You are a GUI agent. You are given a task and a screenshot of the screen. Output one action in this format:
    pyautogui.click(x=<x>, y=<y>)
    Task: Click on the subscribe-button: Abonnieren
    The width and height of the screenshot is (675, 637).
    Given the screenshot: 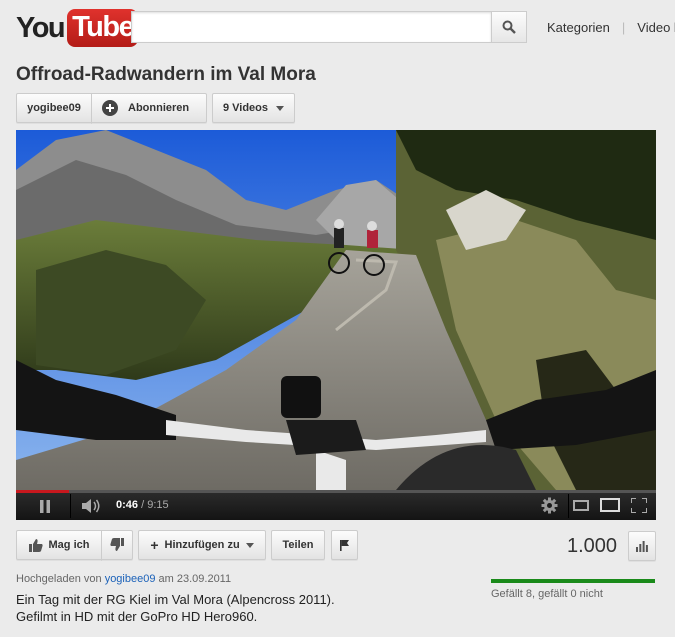 What is the action you would take?
    pyautogui.click(x=149, y=108)
    